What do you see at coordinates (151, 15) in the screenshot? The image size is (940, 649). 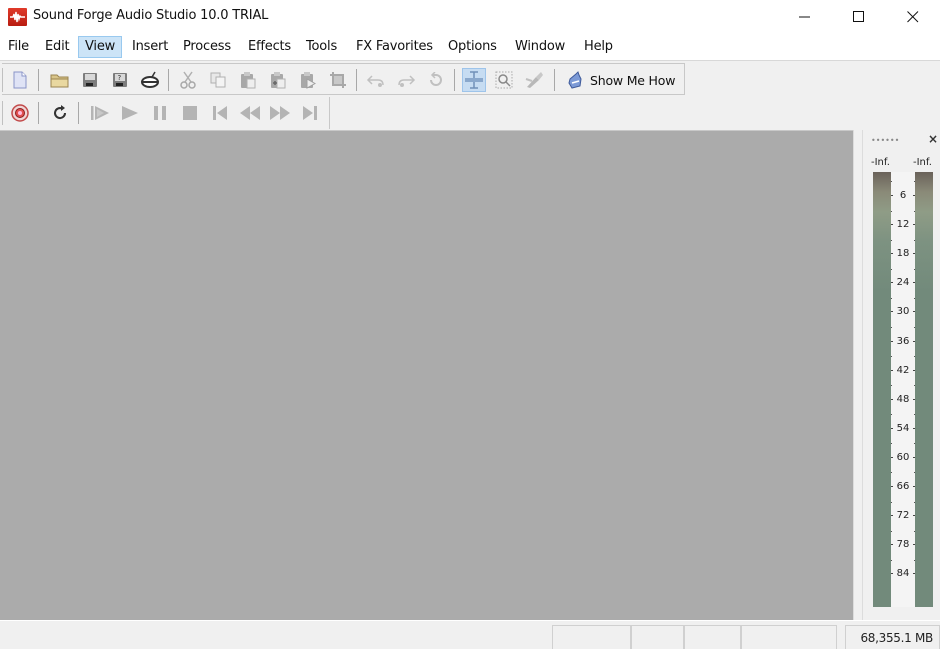 I see `window-title: Sound Forge Audio Studio 10.0 TRIAL` at bounding box center [151, 15].